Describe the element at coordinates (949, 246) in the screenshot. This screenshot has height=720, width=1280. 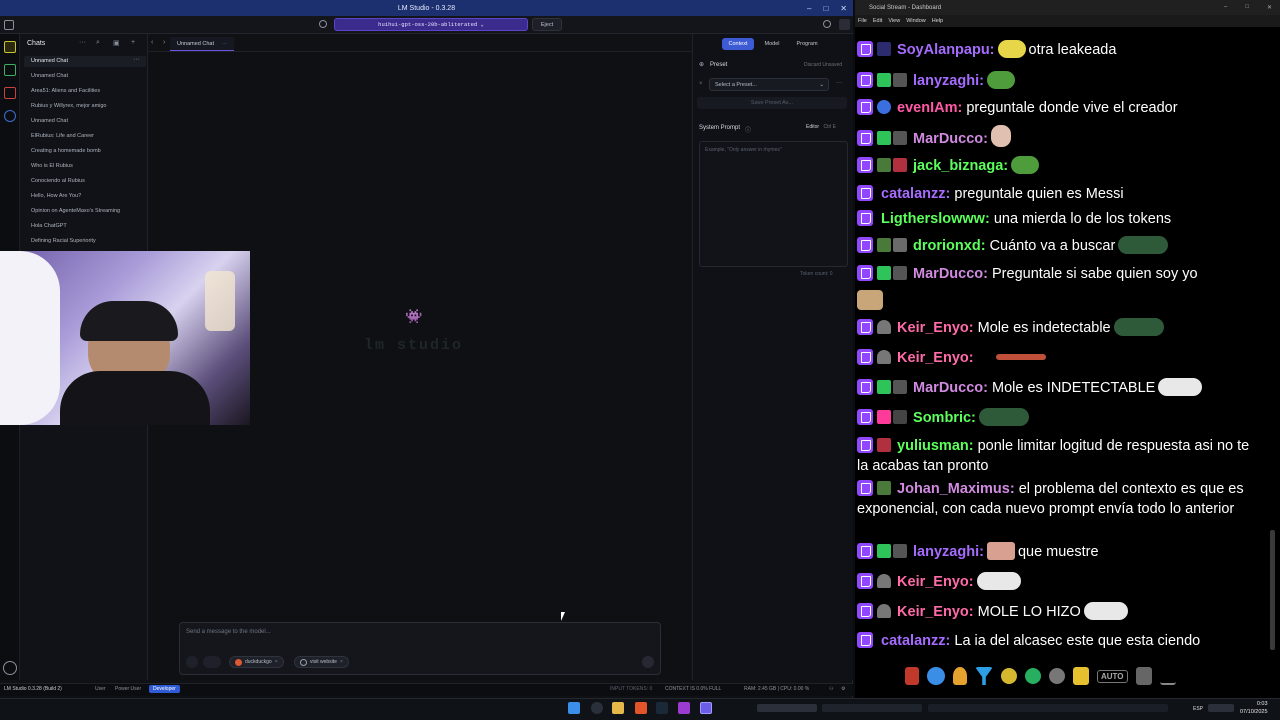
I see `chat-username: drorionxd:` at that location.